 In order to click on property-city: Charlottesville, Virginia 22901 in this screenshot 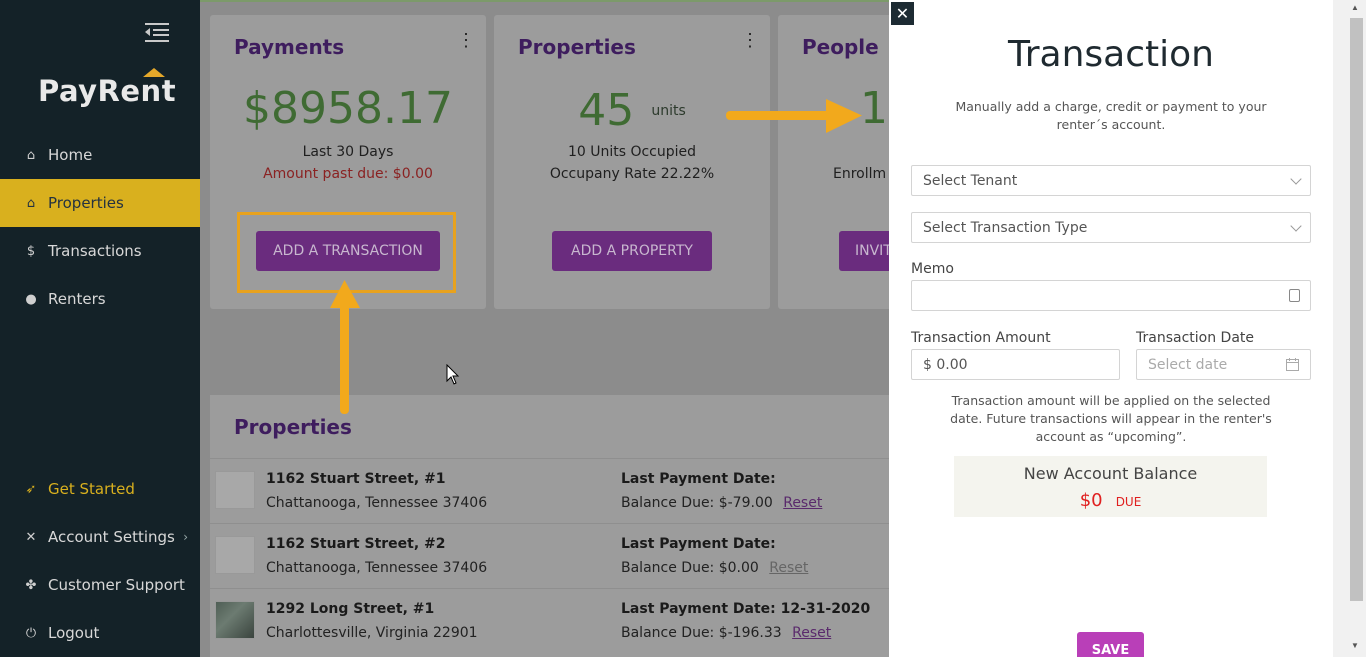, I will do `click(372, 633)`.